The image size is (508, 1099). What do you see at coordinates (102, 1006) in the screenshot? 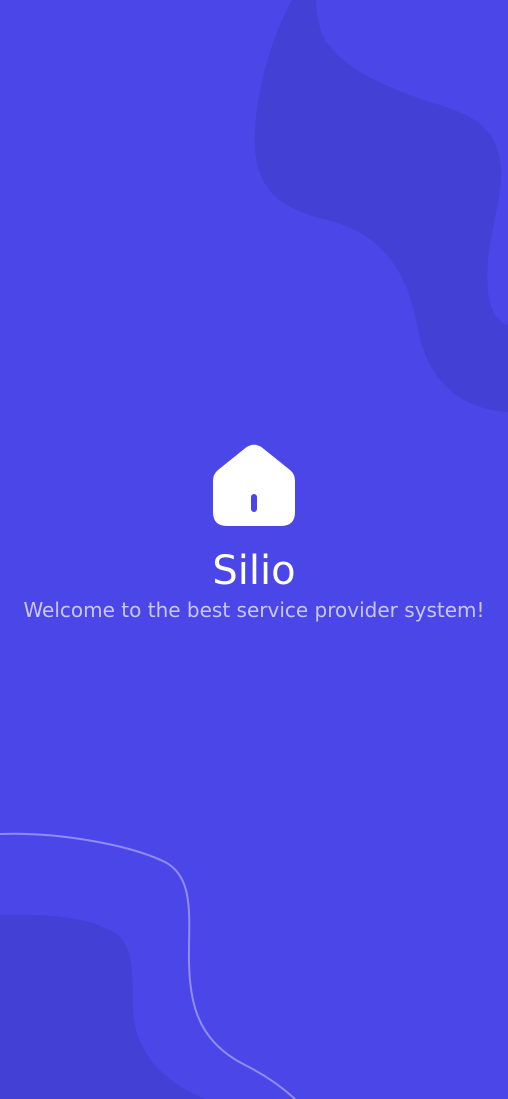
I see `bottom-left-blob` at bounding box center [102, 1006].